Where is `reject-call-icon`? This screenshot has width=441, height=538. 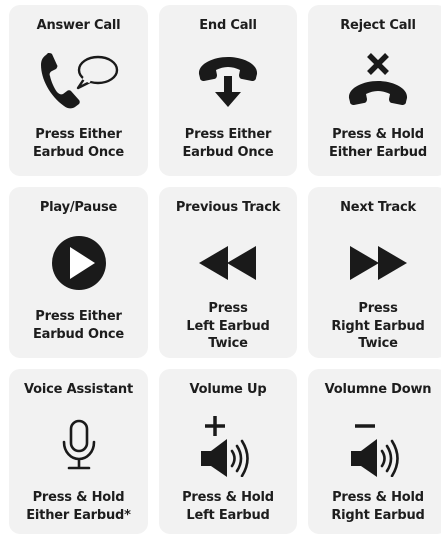 reject-call-icon is located at coordinates (374, 81).